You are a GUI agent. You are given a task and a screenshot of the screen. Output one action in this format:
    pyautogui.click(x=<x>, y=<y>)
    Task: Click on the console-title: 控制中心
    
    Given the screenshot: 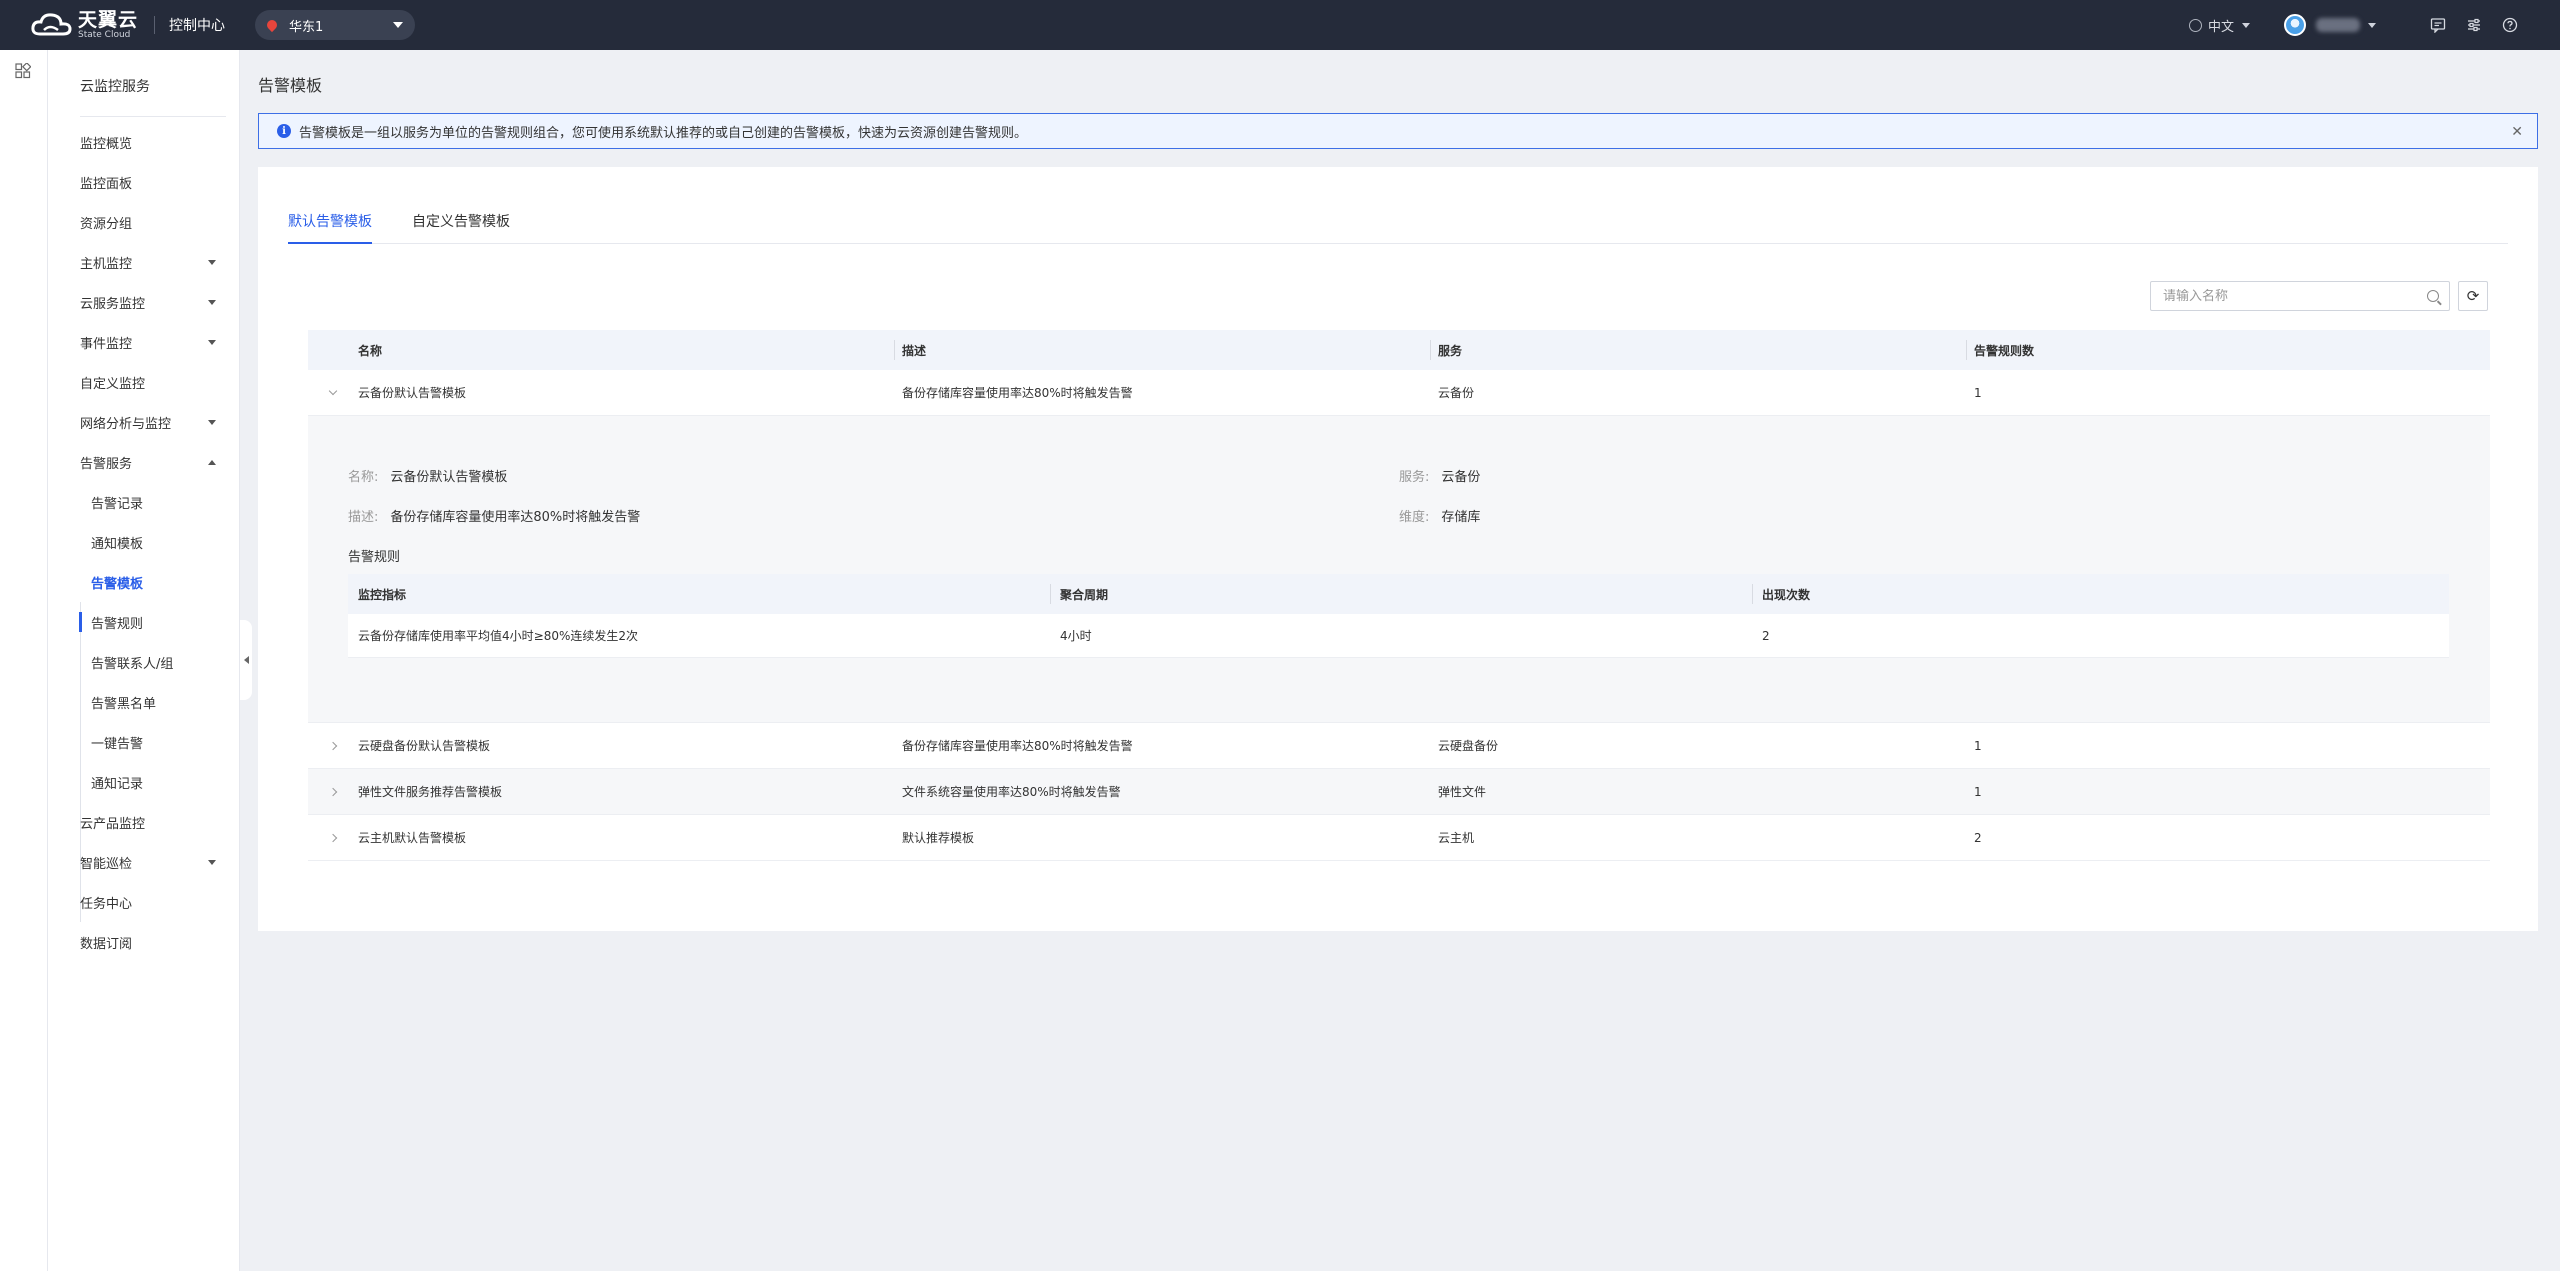 What is the action you would take?
    pyautogui.click(x=197, y=25)
    